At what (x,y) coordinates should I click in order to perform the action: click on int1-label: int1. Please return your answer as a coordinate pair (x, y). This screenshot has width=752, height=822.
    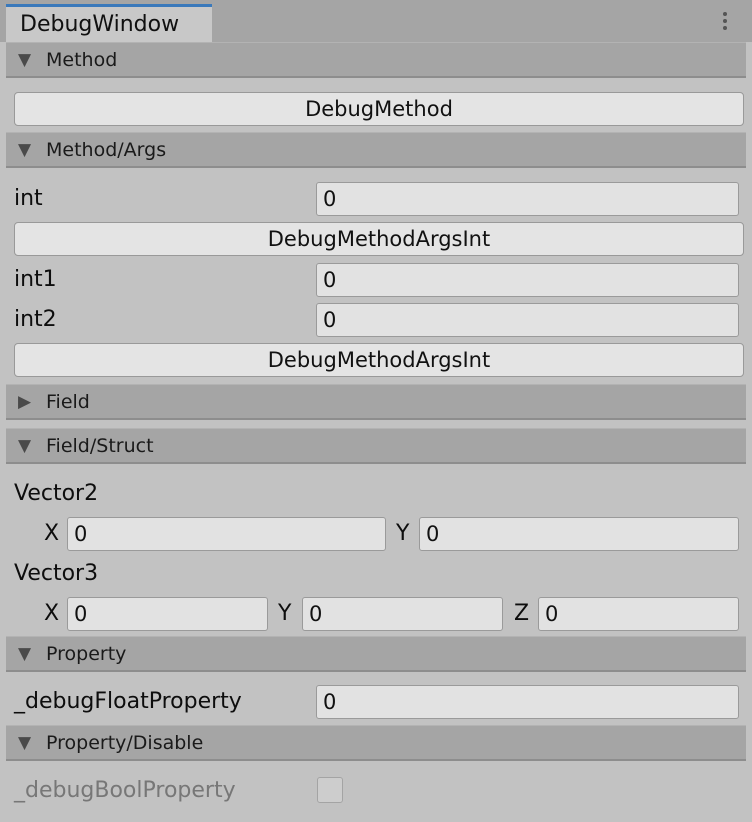
    Looking at the image, I should click on (35, 279).